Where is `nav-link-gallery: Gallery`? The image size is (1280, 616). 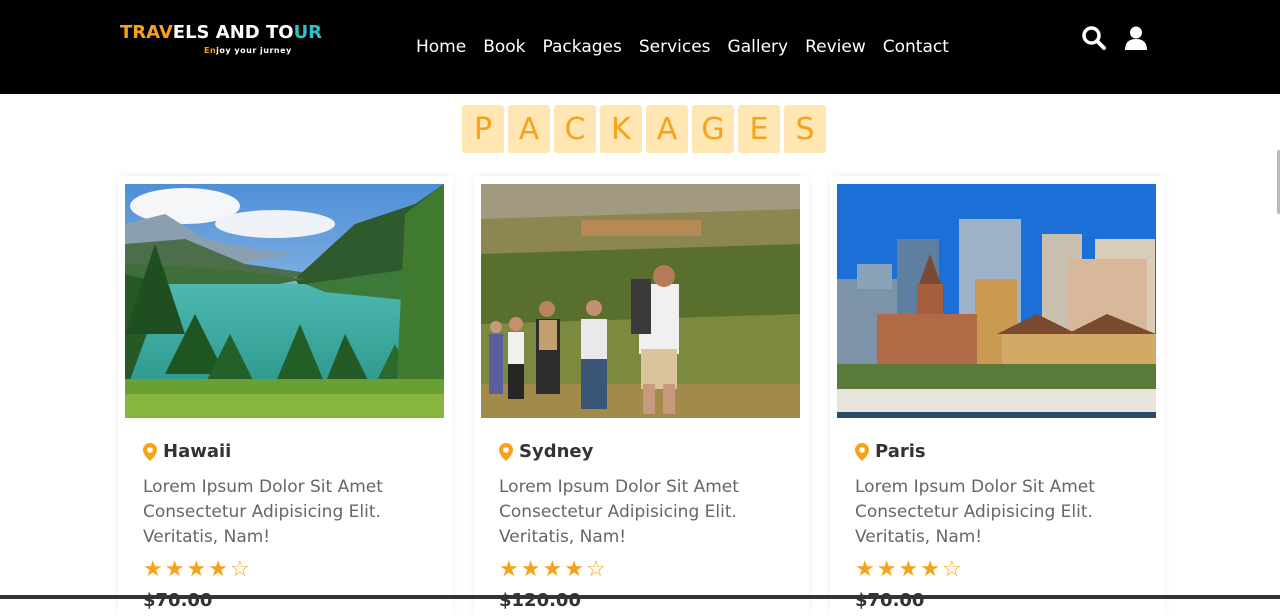 nav-link-gallery: Gallery is located at coordinates (758, 47).